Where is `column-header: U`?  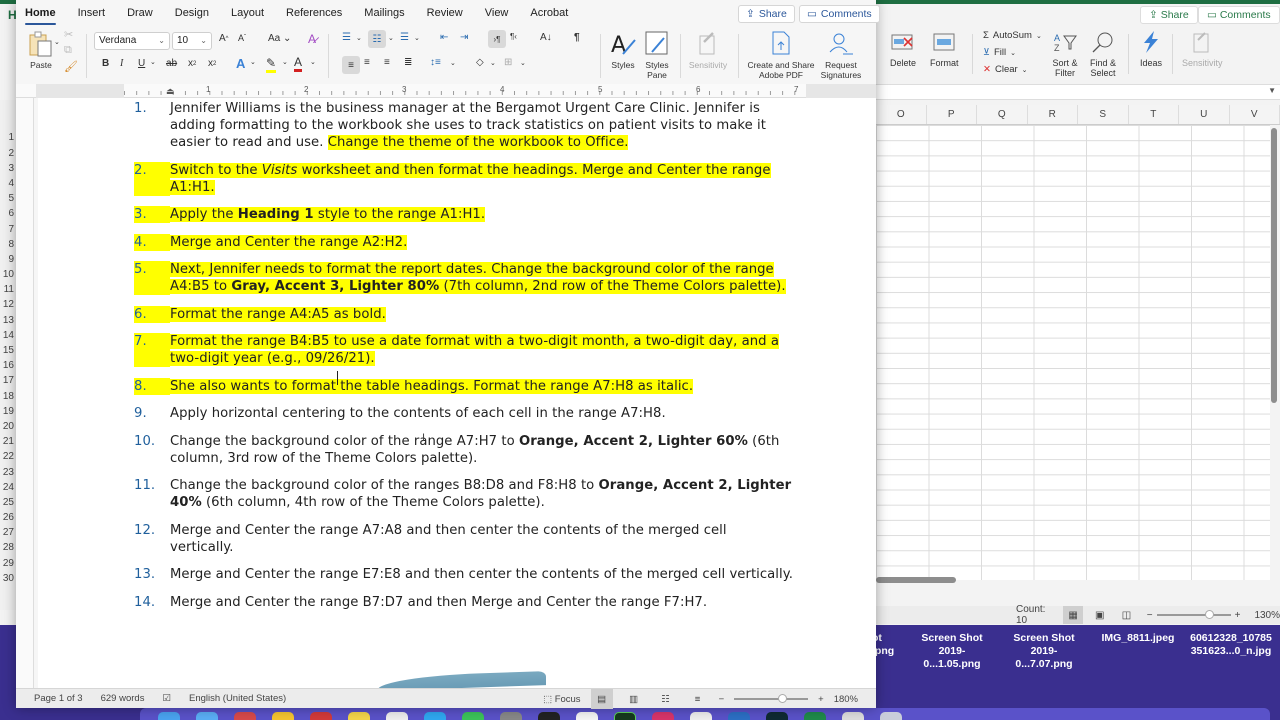
column-header: U is located at coordinates (1204, 114).